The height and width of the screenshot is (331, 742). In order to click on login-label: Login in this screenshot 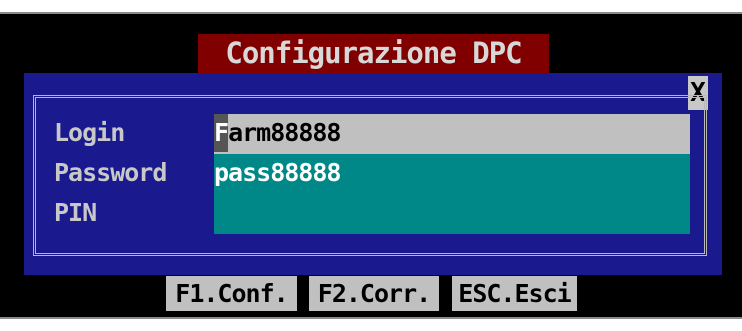, I will do `click(89, 132)`.